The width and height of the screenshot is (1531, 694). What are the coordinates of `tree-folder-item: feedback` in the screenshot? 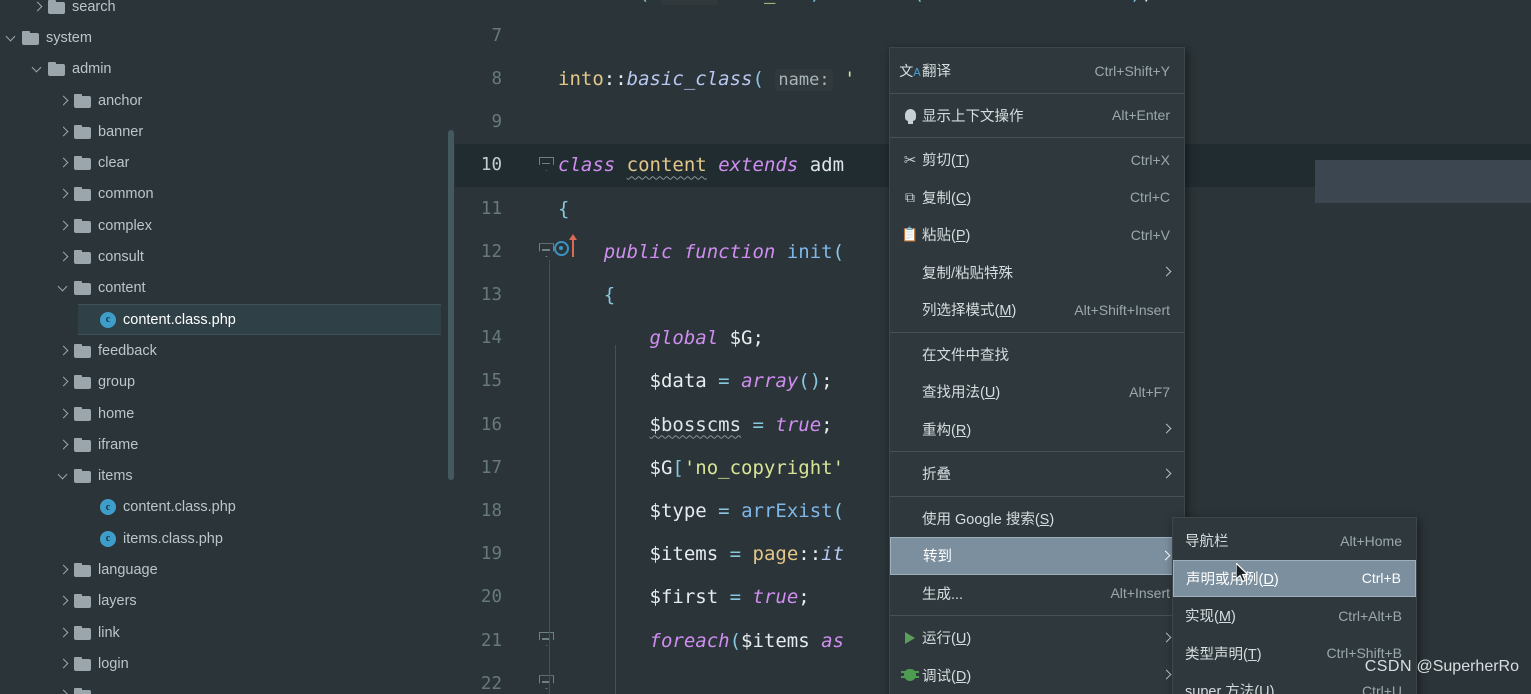 It's located at (246, 350).